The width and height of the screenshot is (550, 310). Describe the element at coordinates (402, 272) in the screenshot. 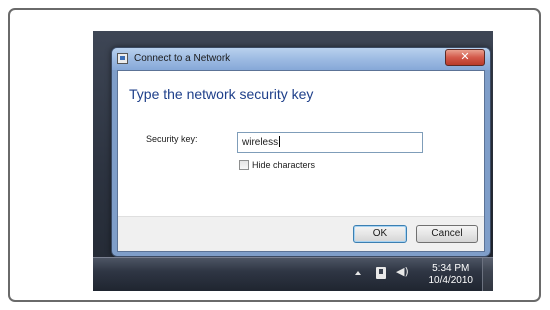

I see `volume-icon: ◀)` at that location.